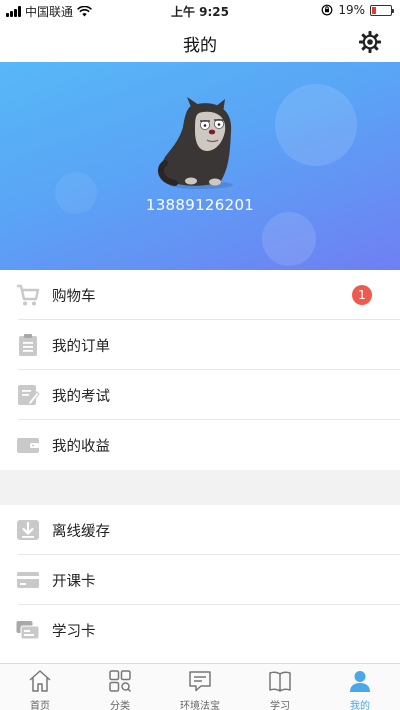 This screenshot has height=710, width=400. What do you see at coordinates (200, 630) in the screenshot?
I see `menu-item-study-card: 学习卡` at bounding box center [200, 630].